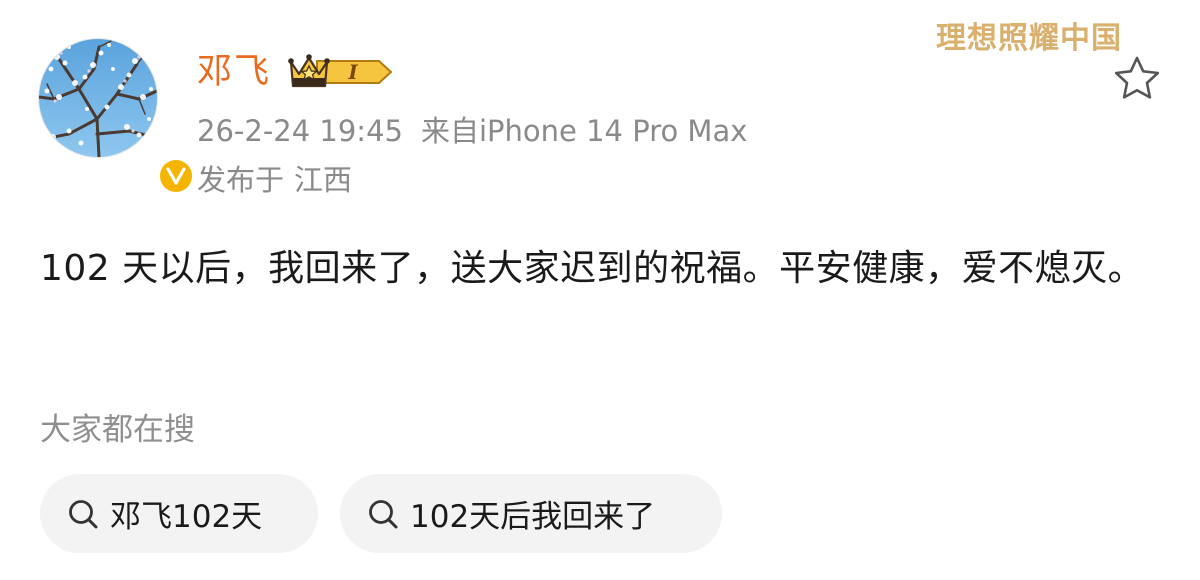 The height and width of the screenshot is (580, 1200). Describe the element at coordinates (352, 72) in the screenshot. I see `vip-level: I` at that location.